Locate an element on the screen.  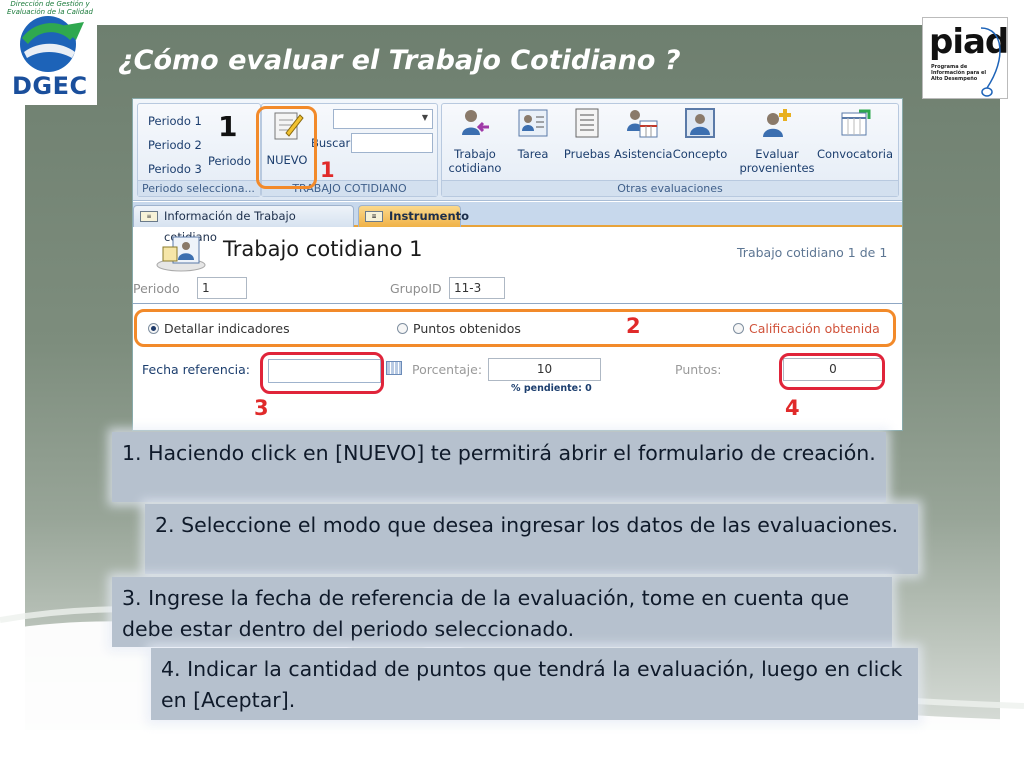
pruebas-label: Pruebas is located at coordinates (587, 154).